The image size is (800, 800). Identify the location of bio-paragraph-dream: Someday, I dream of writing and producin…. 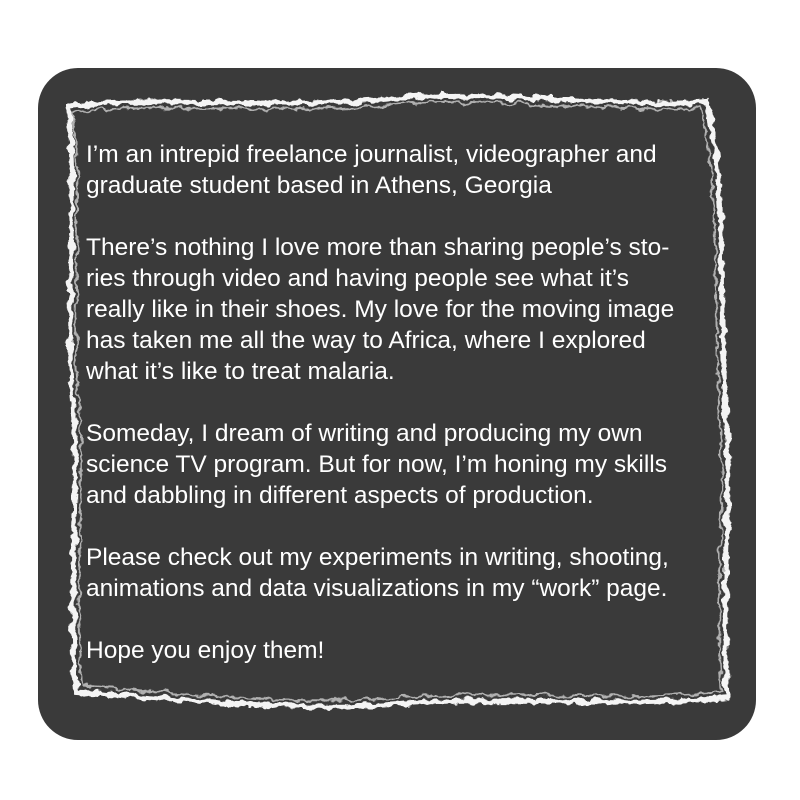
(376, 464).